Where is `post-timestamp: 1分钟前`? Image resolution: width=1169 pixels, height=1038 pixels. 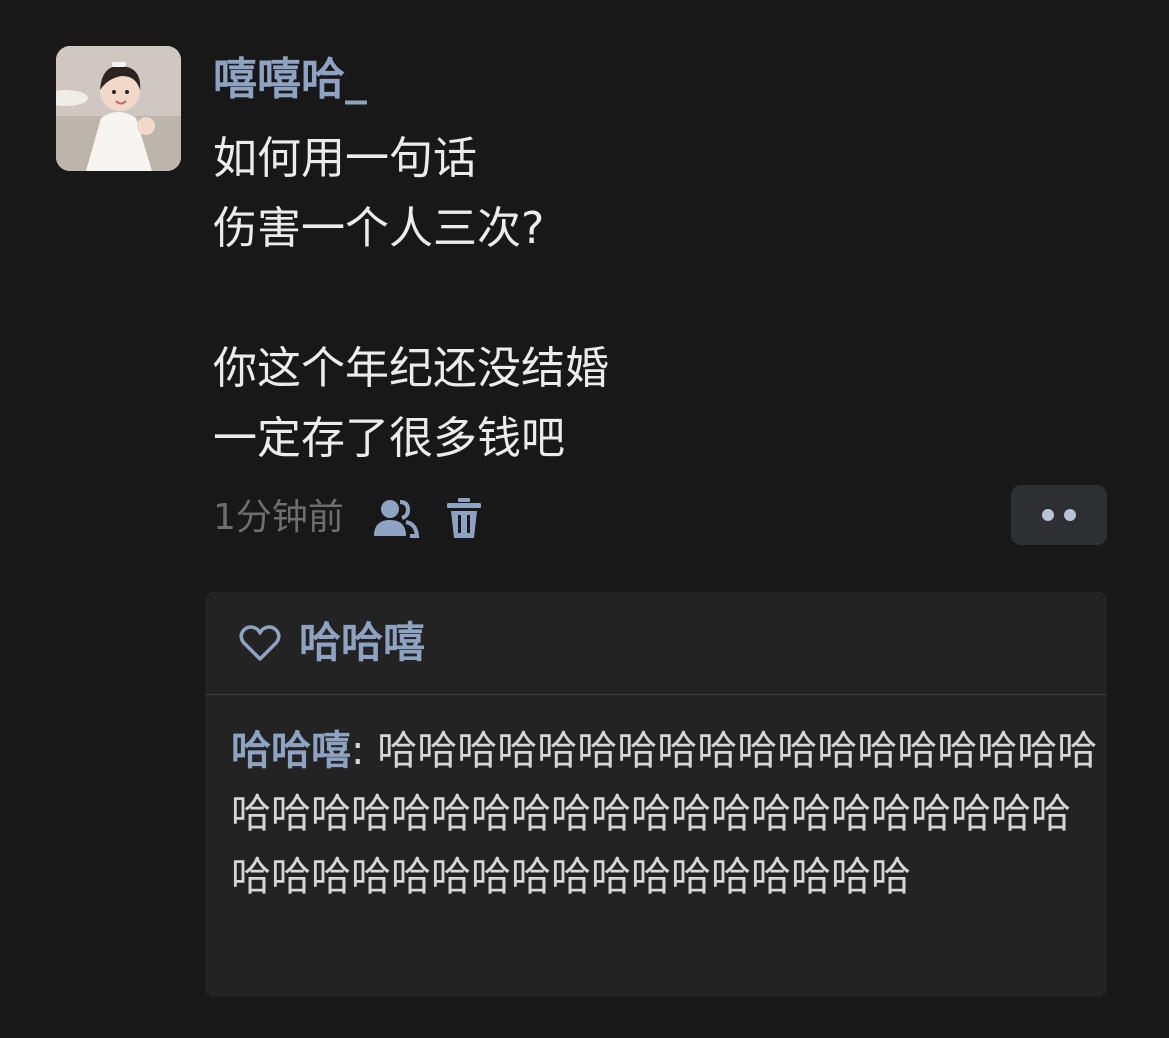 post-timestamp: 1分钟前 is located at coordinates (278, 517).